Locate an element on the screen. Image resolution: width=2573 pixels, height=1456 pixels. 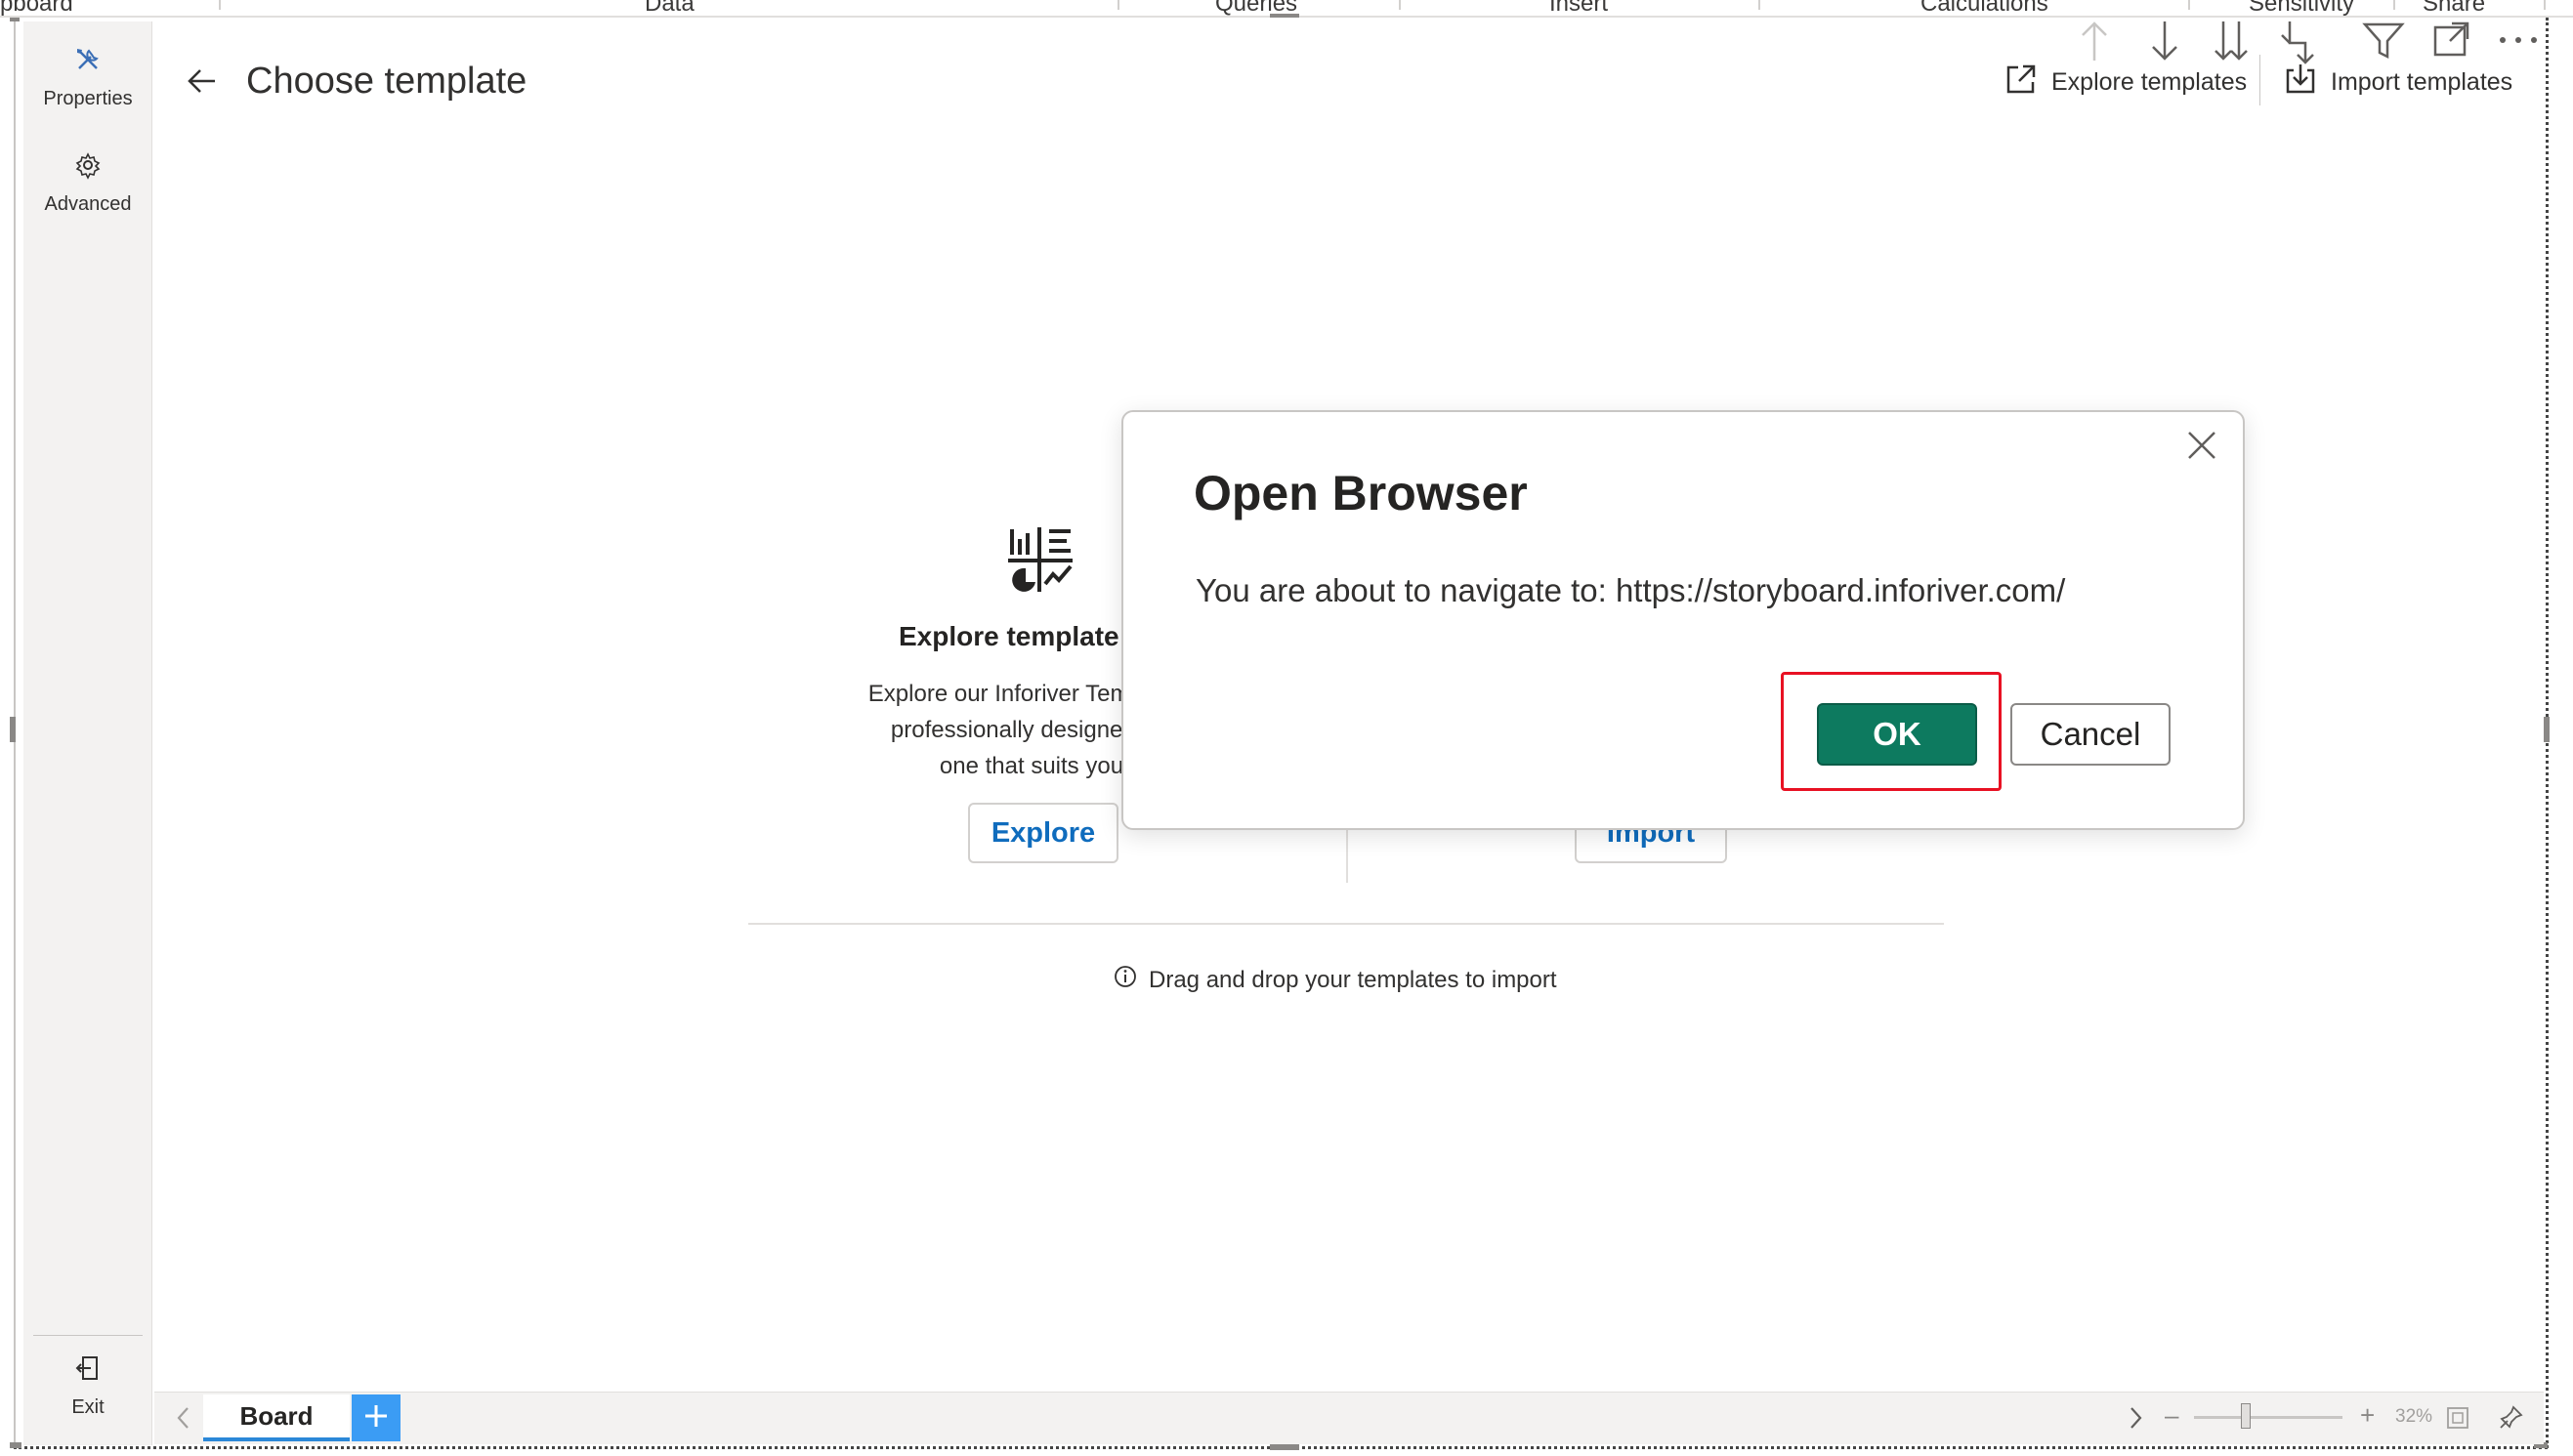
ribbon-tab-sensitivity: Sensitivity is located at coordinates (2301, 9).